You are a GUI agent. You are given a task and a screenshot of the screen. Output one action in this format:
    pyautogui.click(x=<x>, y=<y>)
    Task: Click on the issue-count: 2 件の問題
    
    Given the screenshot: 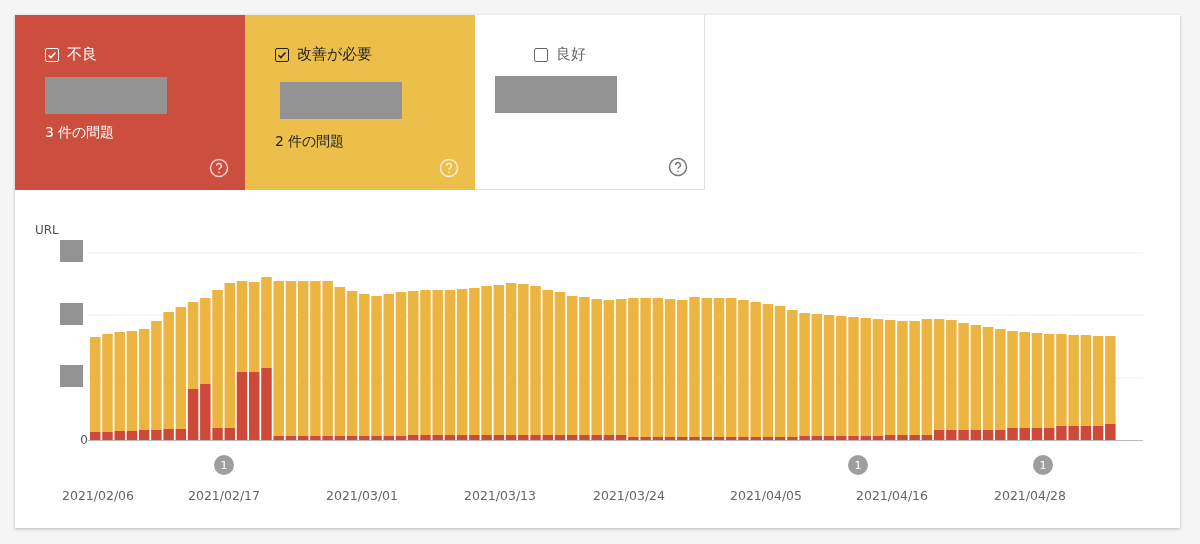 What is the action you would take?
    pyautogui.click(x=310, y=142)
    